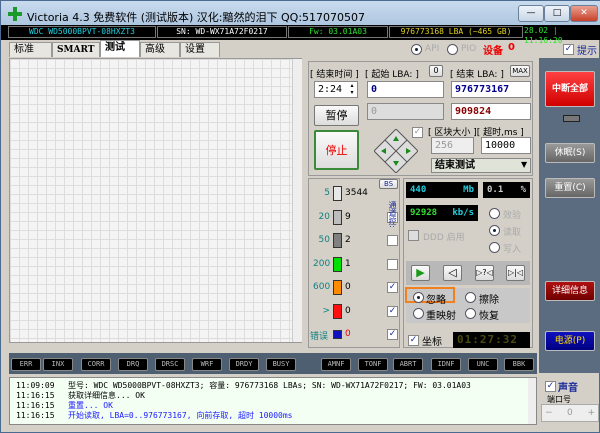  Describe the element at coordinates (324, 216) in the screenshot. I see `block-threshold-label: 20` at that location.